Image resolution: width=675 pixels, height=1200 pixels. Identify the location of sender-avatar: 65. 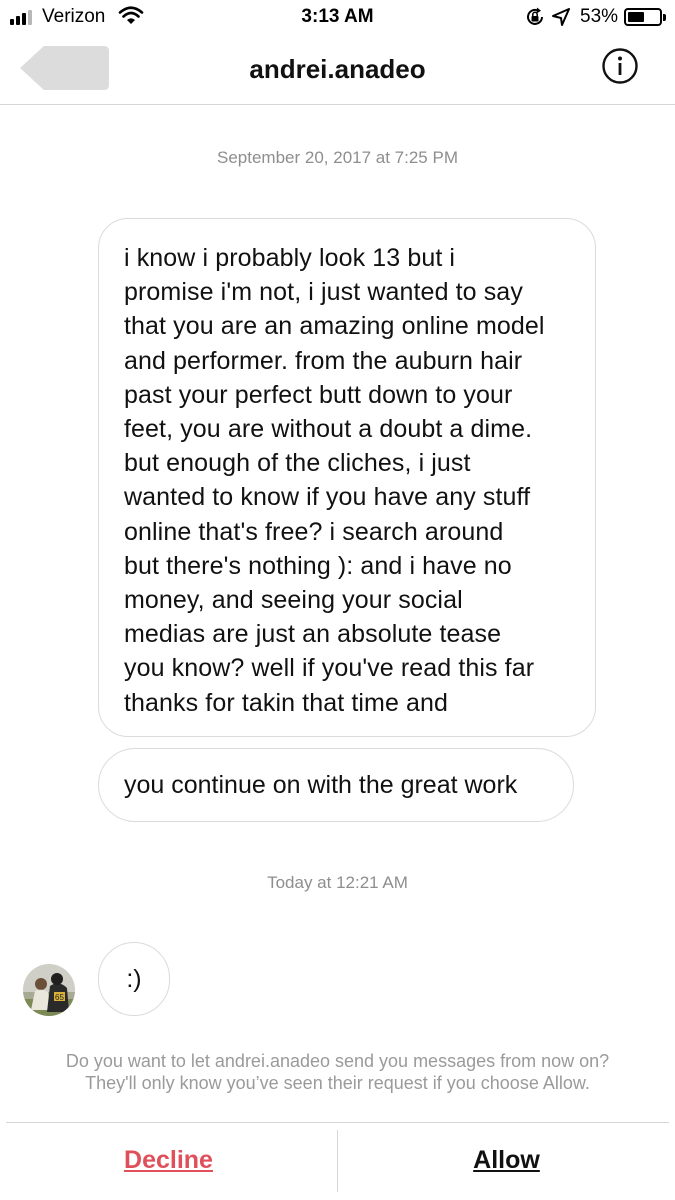
(49, 990).